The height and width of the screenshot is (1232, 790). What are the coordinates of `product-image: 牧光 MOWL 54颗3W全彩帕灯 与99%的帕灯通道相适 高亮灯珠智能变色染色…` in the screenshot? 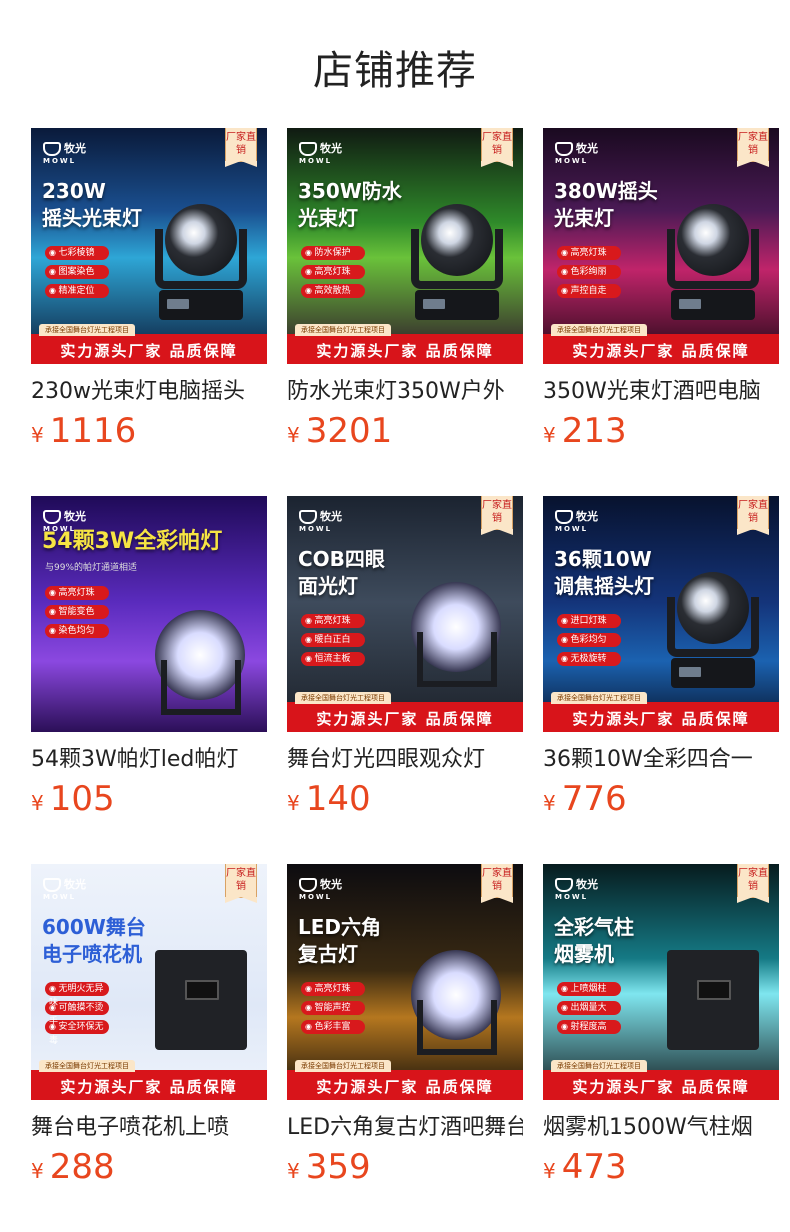 It's located at (149, 614).